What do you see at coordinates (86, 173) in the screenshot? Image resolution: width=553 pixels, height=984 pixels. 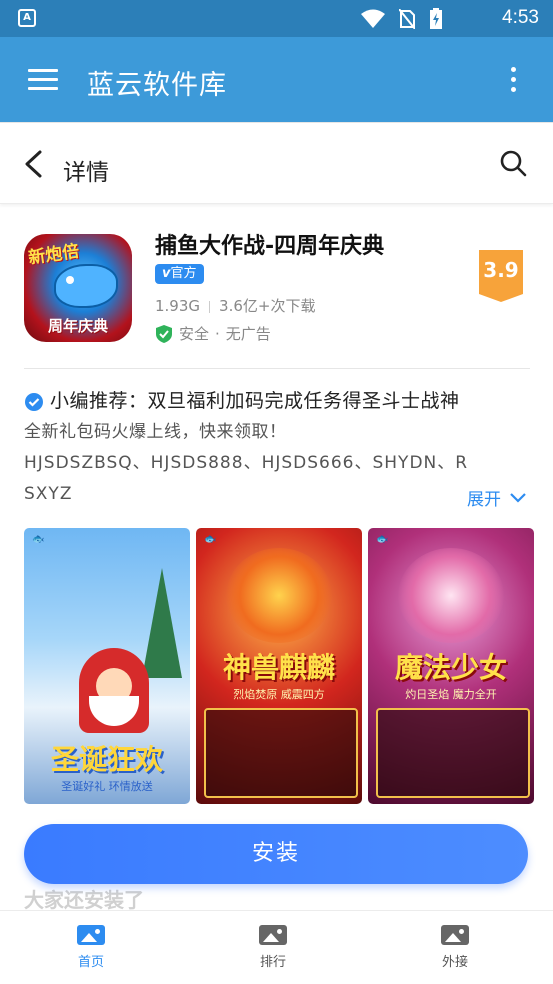 I see `page-title: 详情` at bounding box center [86, 173].